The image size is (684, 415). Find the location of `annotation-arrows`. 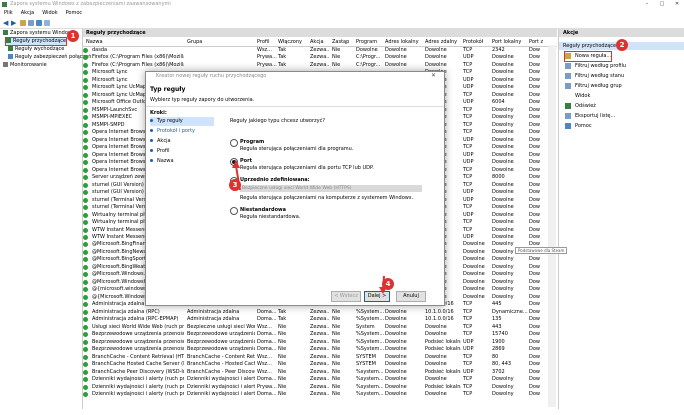

annotation-arrows is located at coordinates (309, 227).